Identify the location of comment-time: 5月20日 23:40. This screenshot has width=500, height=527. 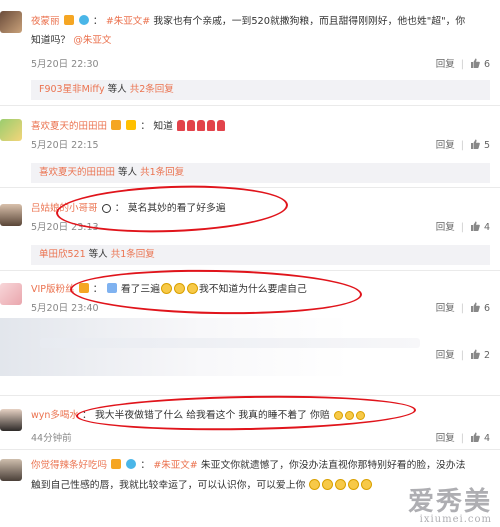
(65, 308).